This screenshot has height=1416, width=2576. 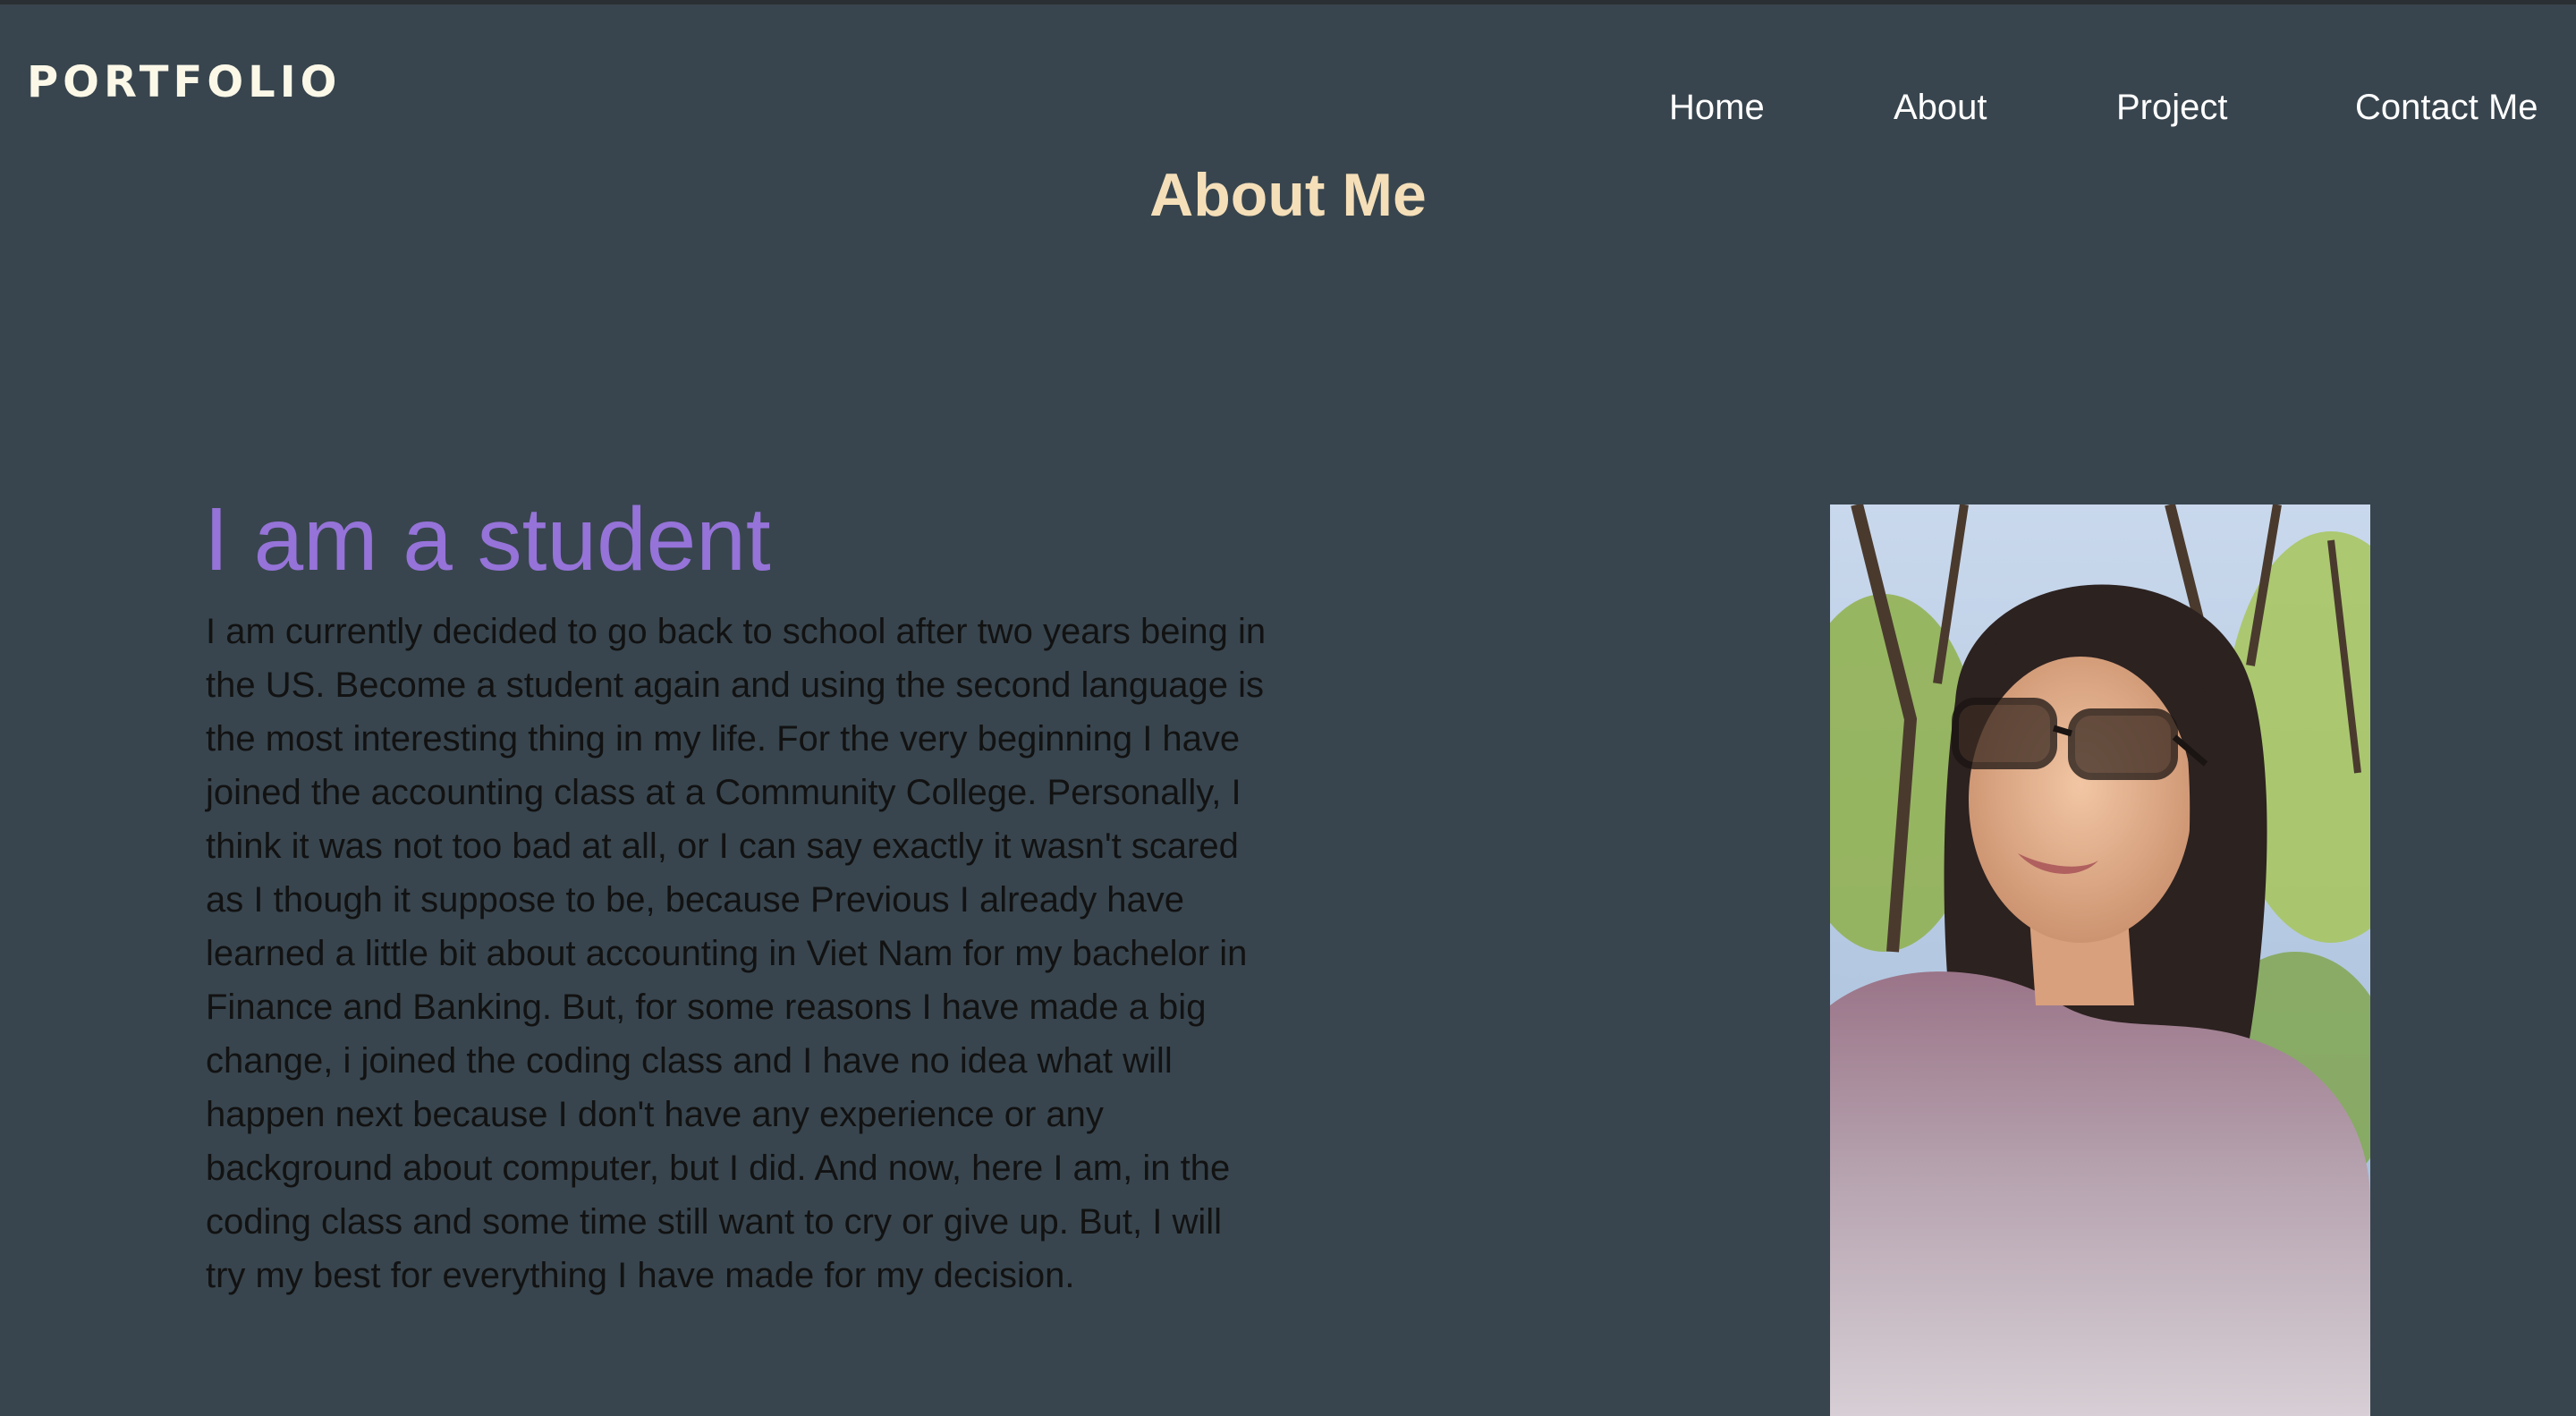 I want to click on nav-contact-me: Contact Me, so click(x=2446, y=107).